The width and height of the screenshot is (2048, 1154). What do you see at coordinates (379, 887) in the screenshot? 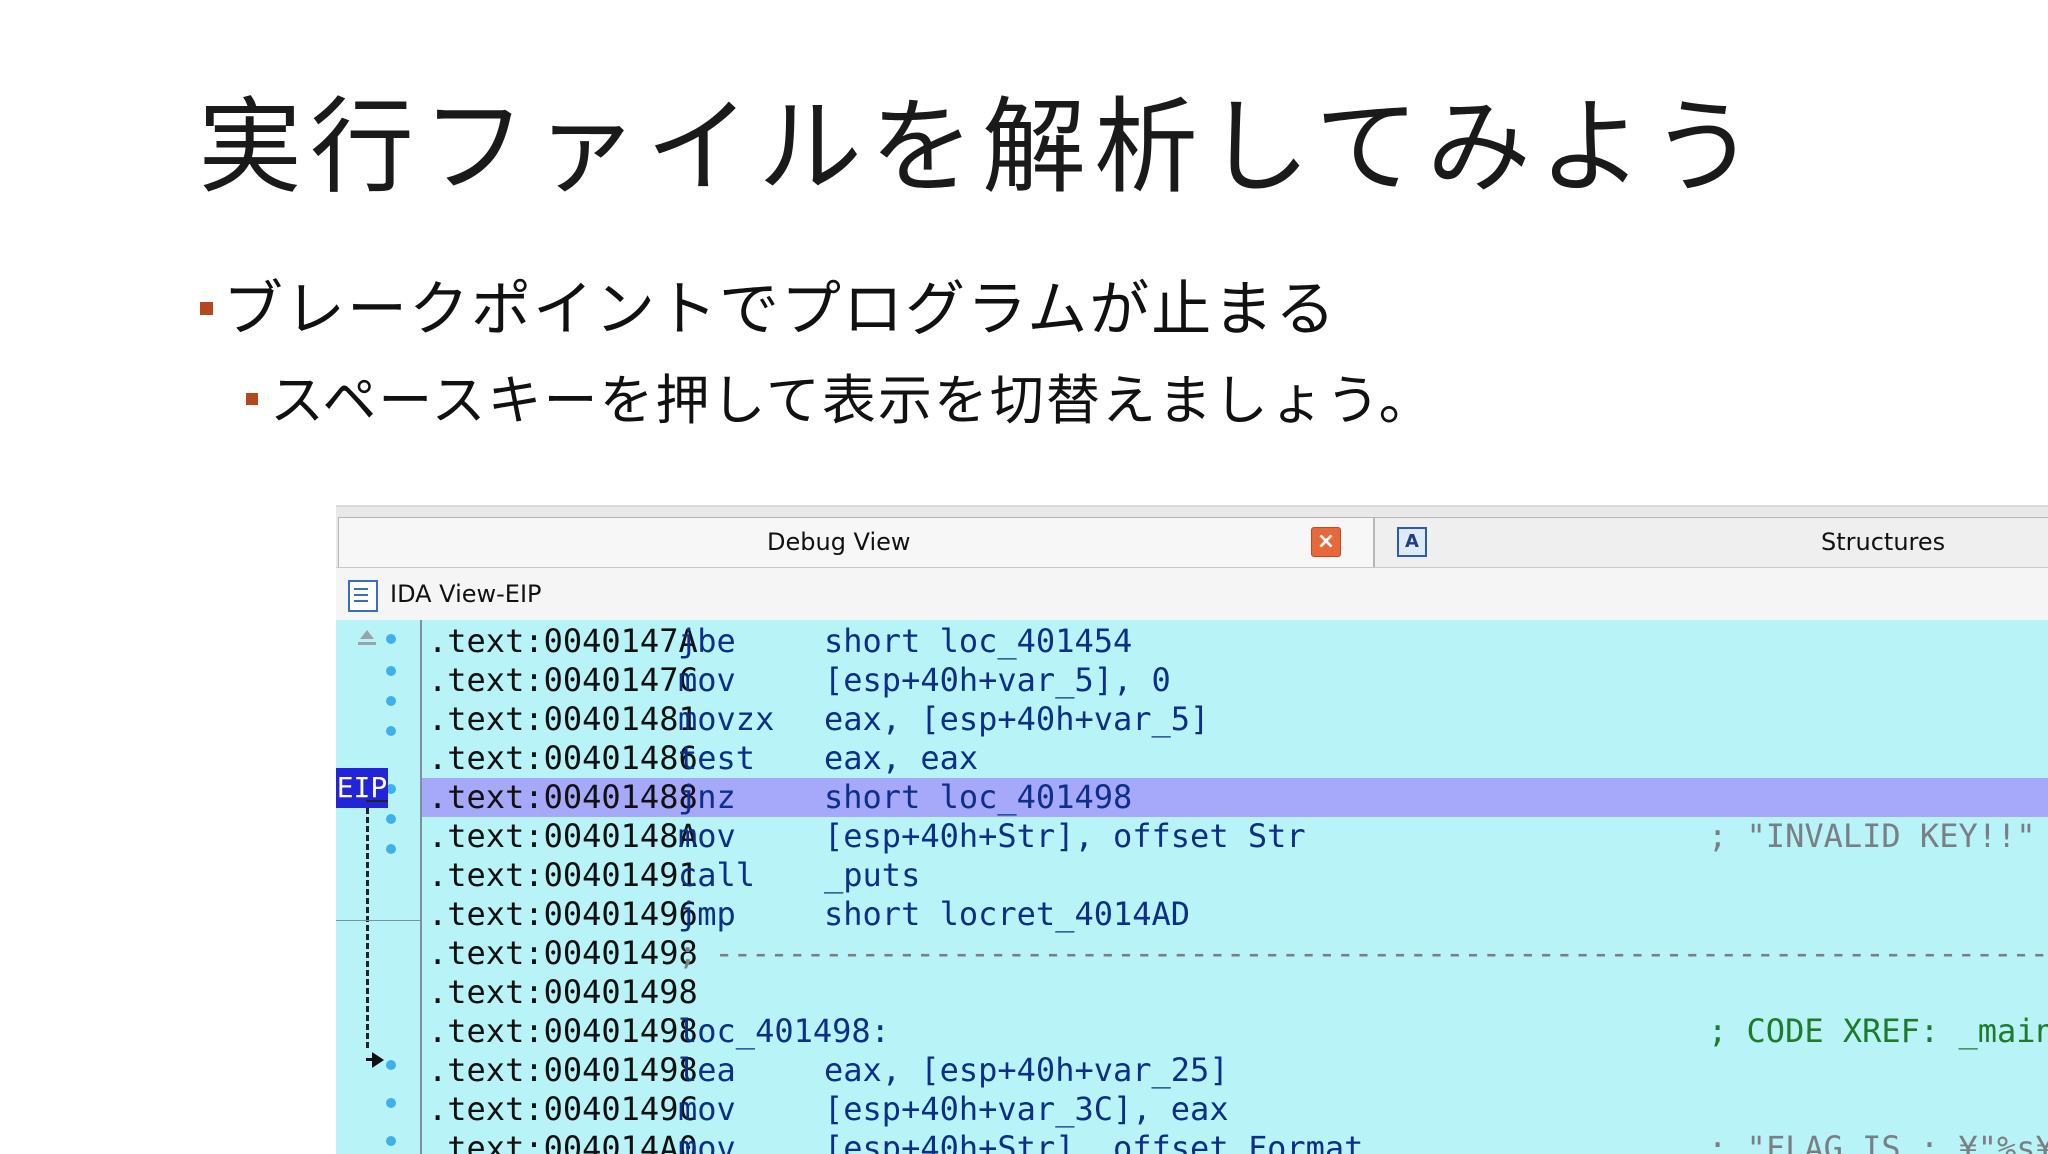
I see `flow-gutter: EIP` at bounding box center [379, 887].